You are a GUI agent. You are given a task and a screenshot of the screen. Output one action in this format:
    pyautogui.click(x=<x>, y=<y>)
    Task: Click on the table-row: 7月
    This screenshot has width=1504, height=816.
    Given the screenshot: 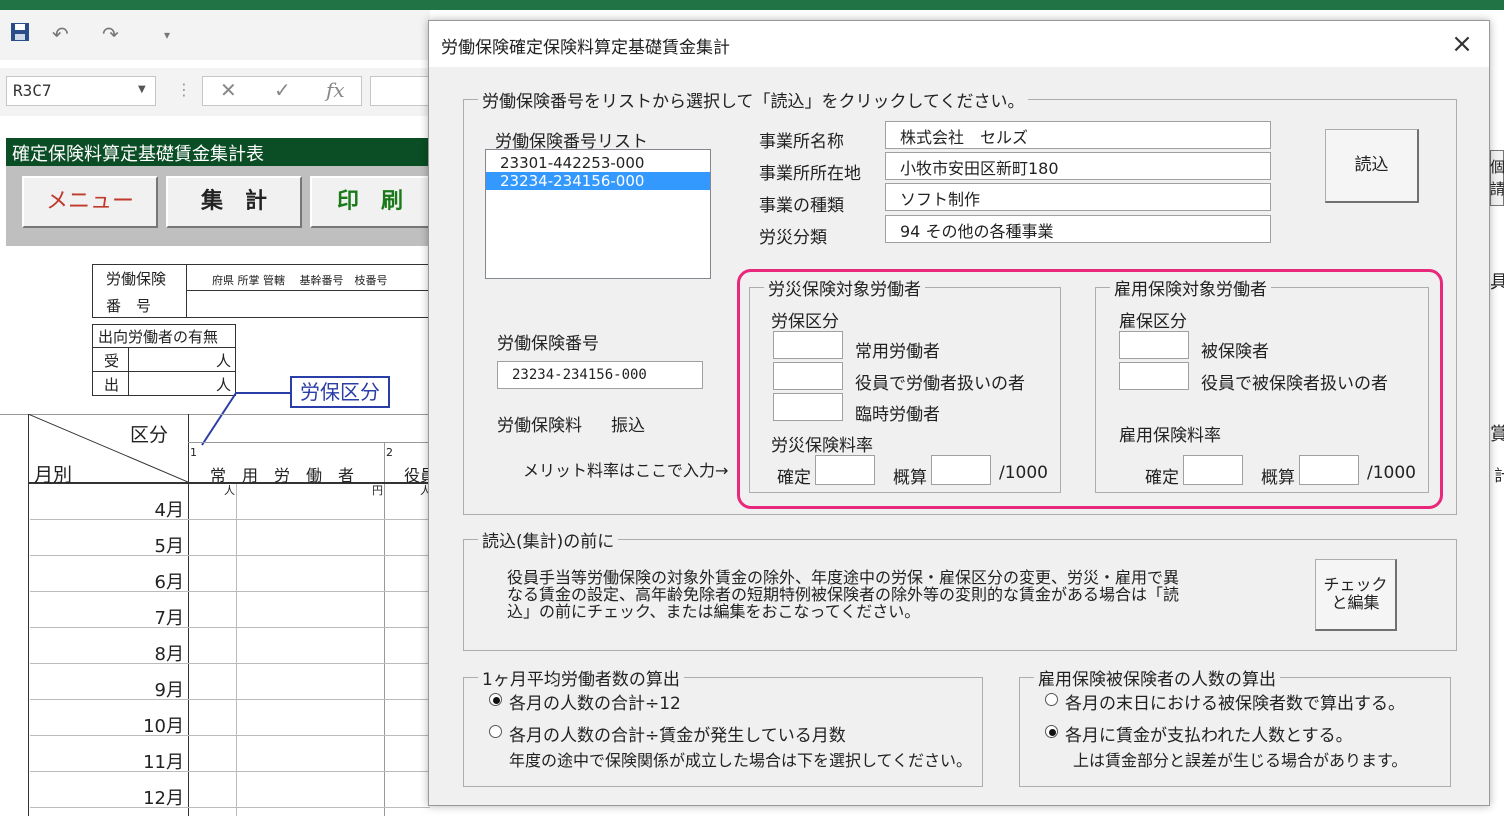 What is the action you would take?
    pyautogui.click(x=230, y=610)
    